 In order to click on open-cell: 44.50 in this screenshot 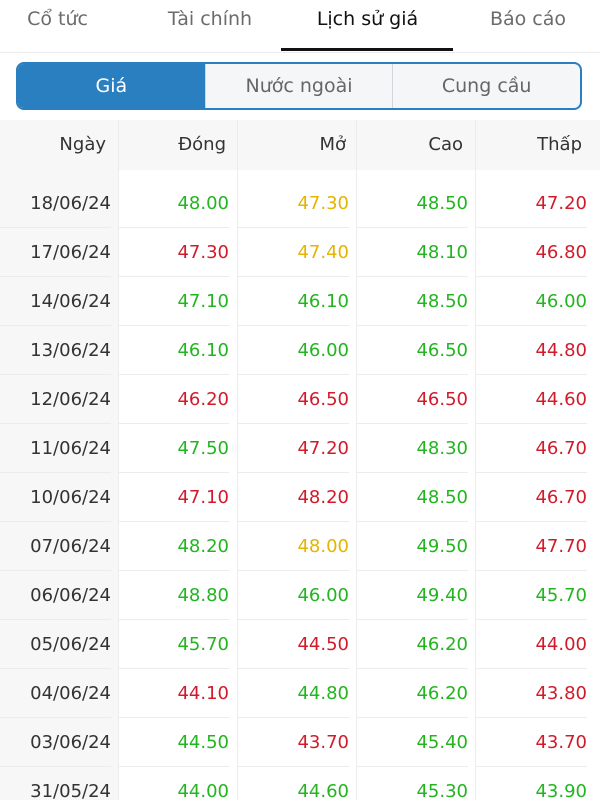, I will do `click(293, 644)`.